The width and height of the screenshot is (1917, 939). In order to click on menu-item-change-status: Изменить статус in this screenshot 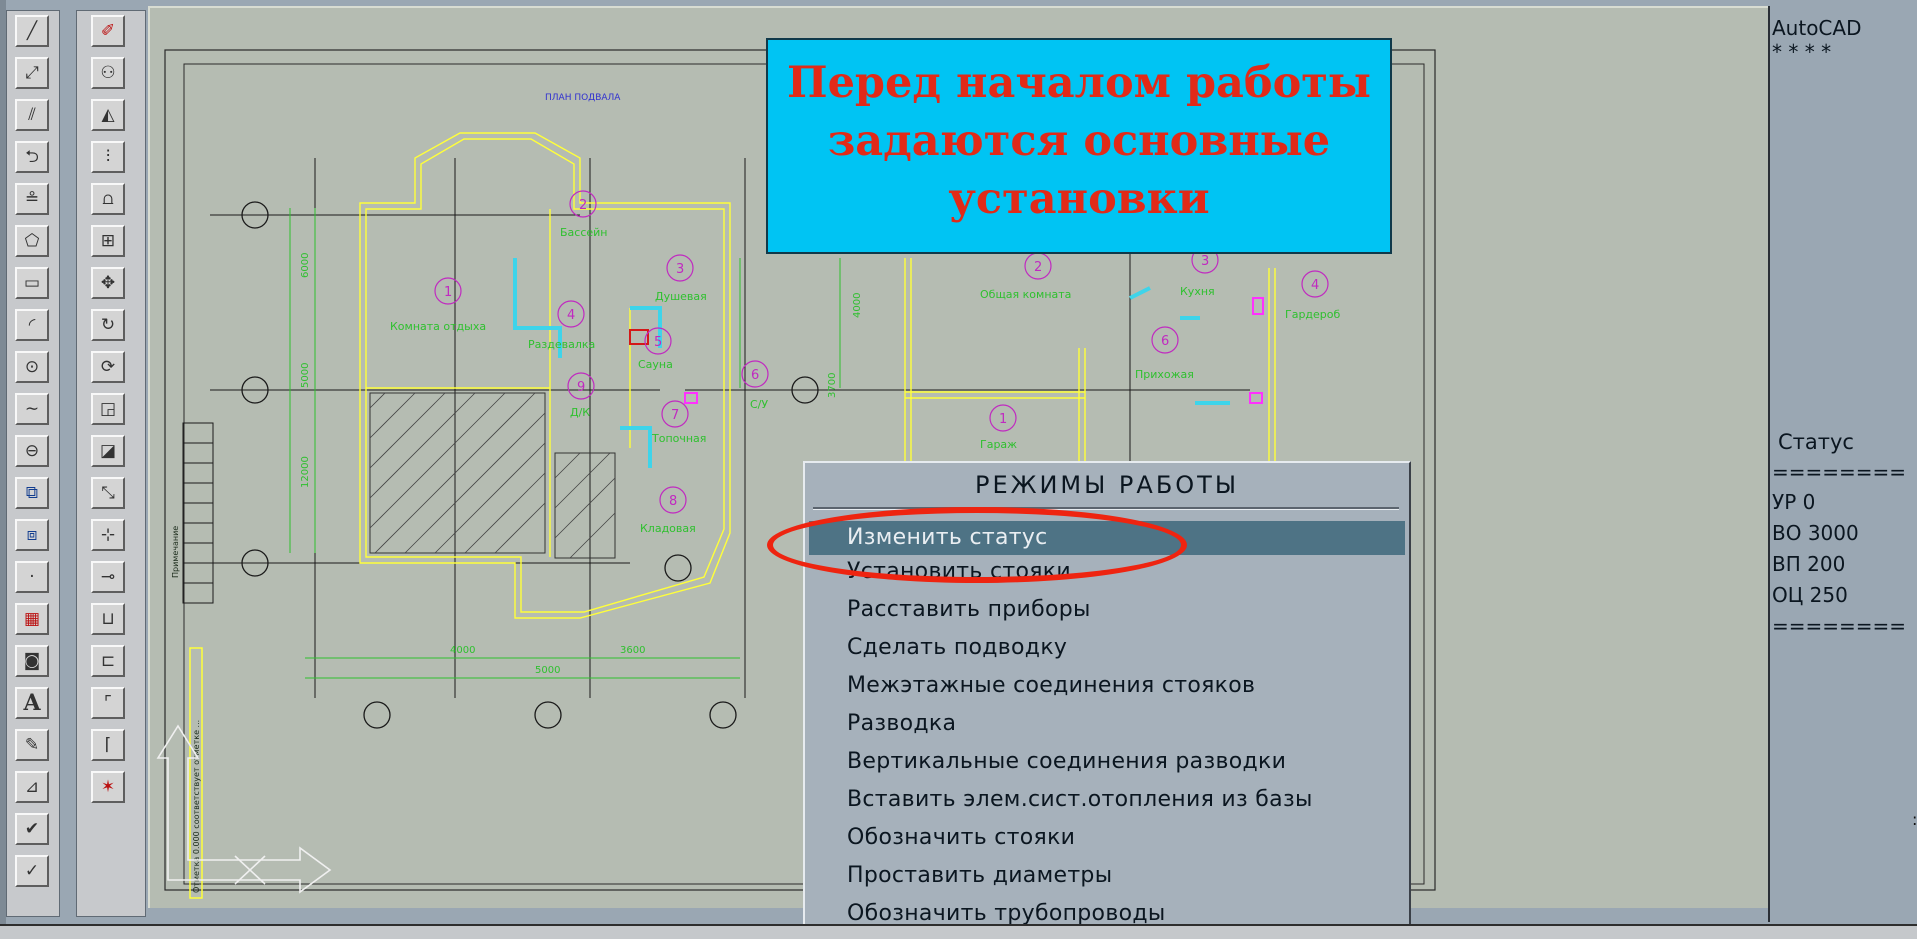, I will do `click(1107, 538)`.